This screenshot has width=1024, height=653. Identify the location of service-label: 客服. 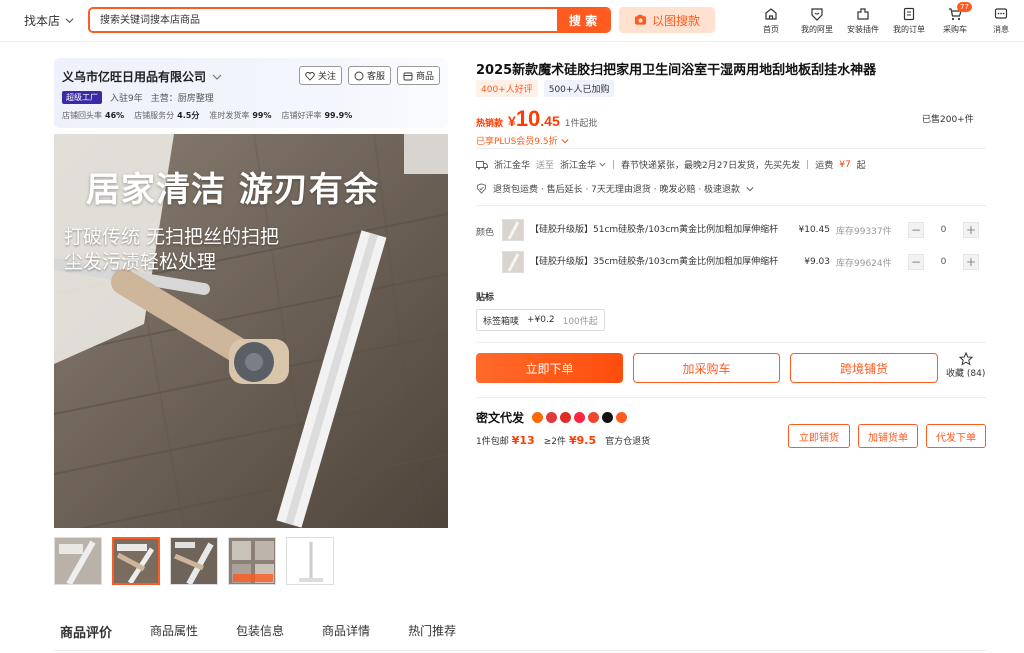
(375, 77).